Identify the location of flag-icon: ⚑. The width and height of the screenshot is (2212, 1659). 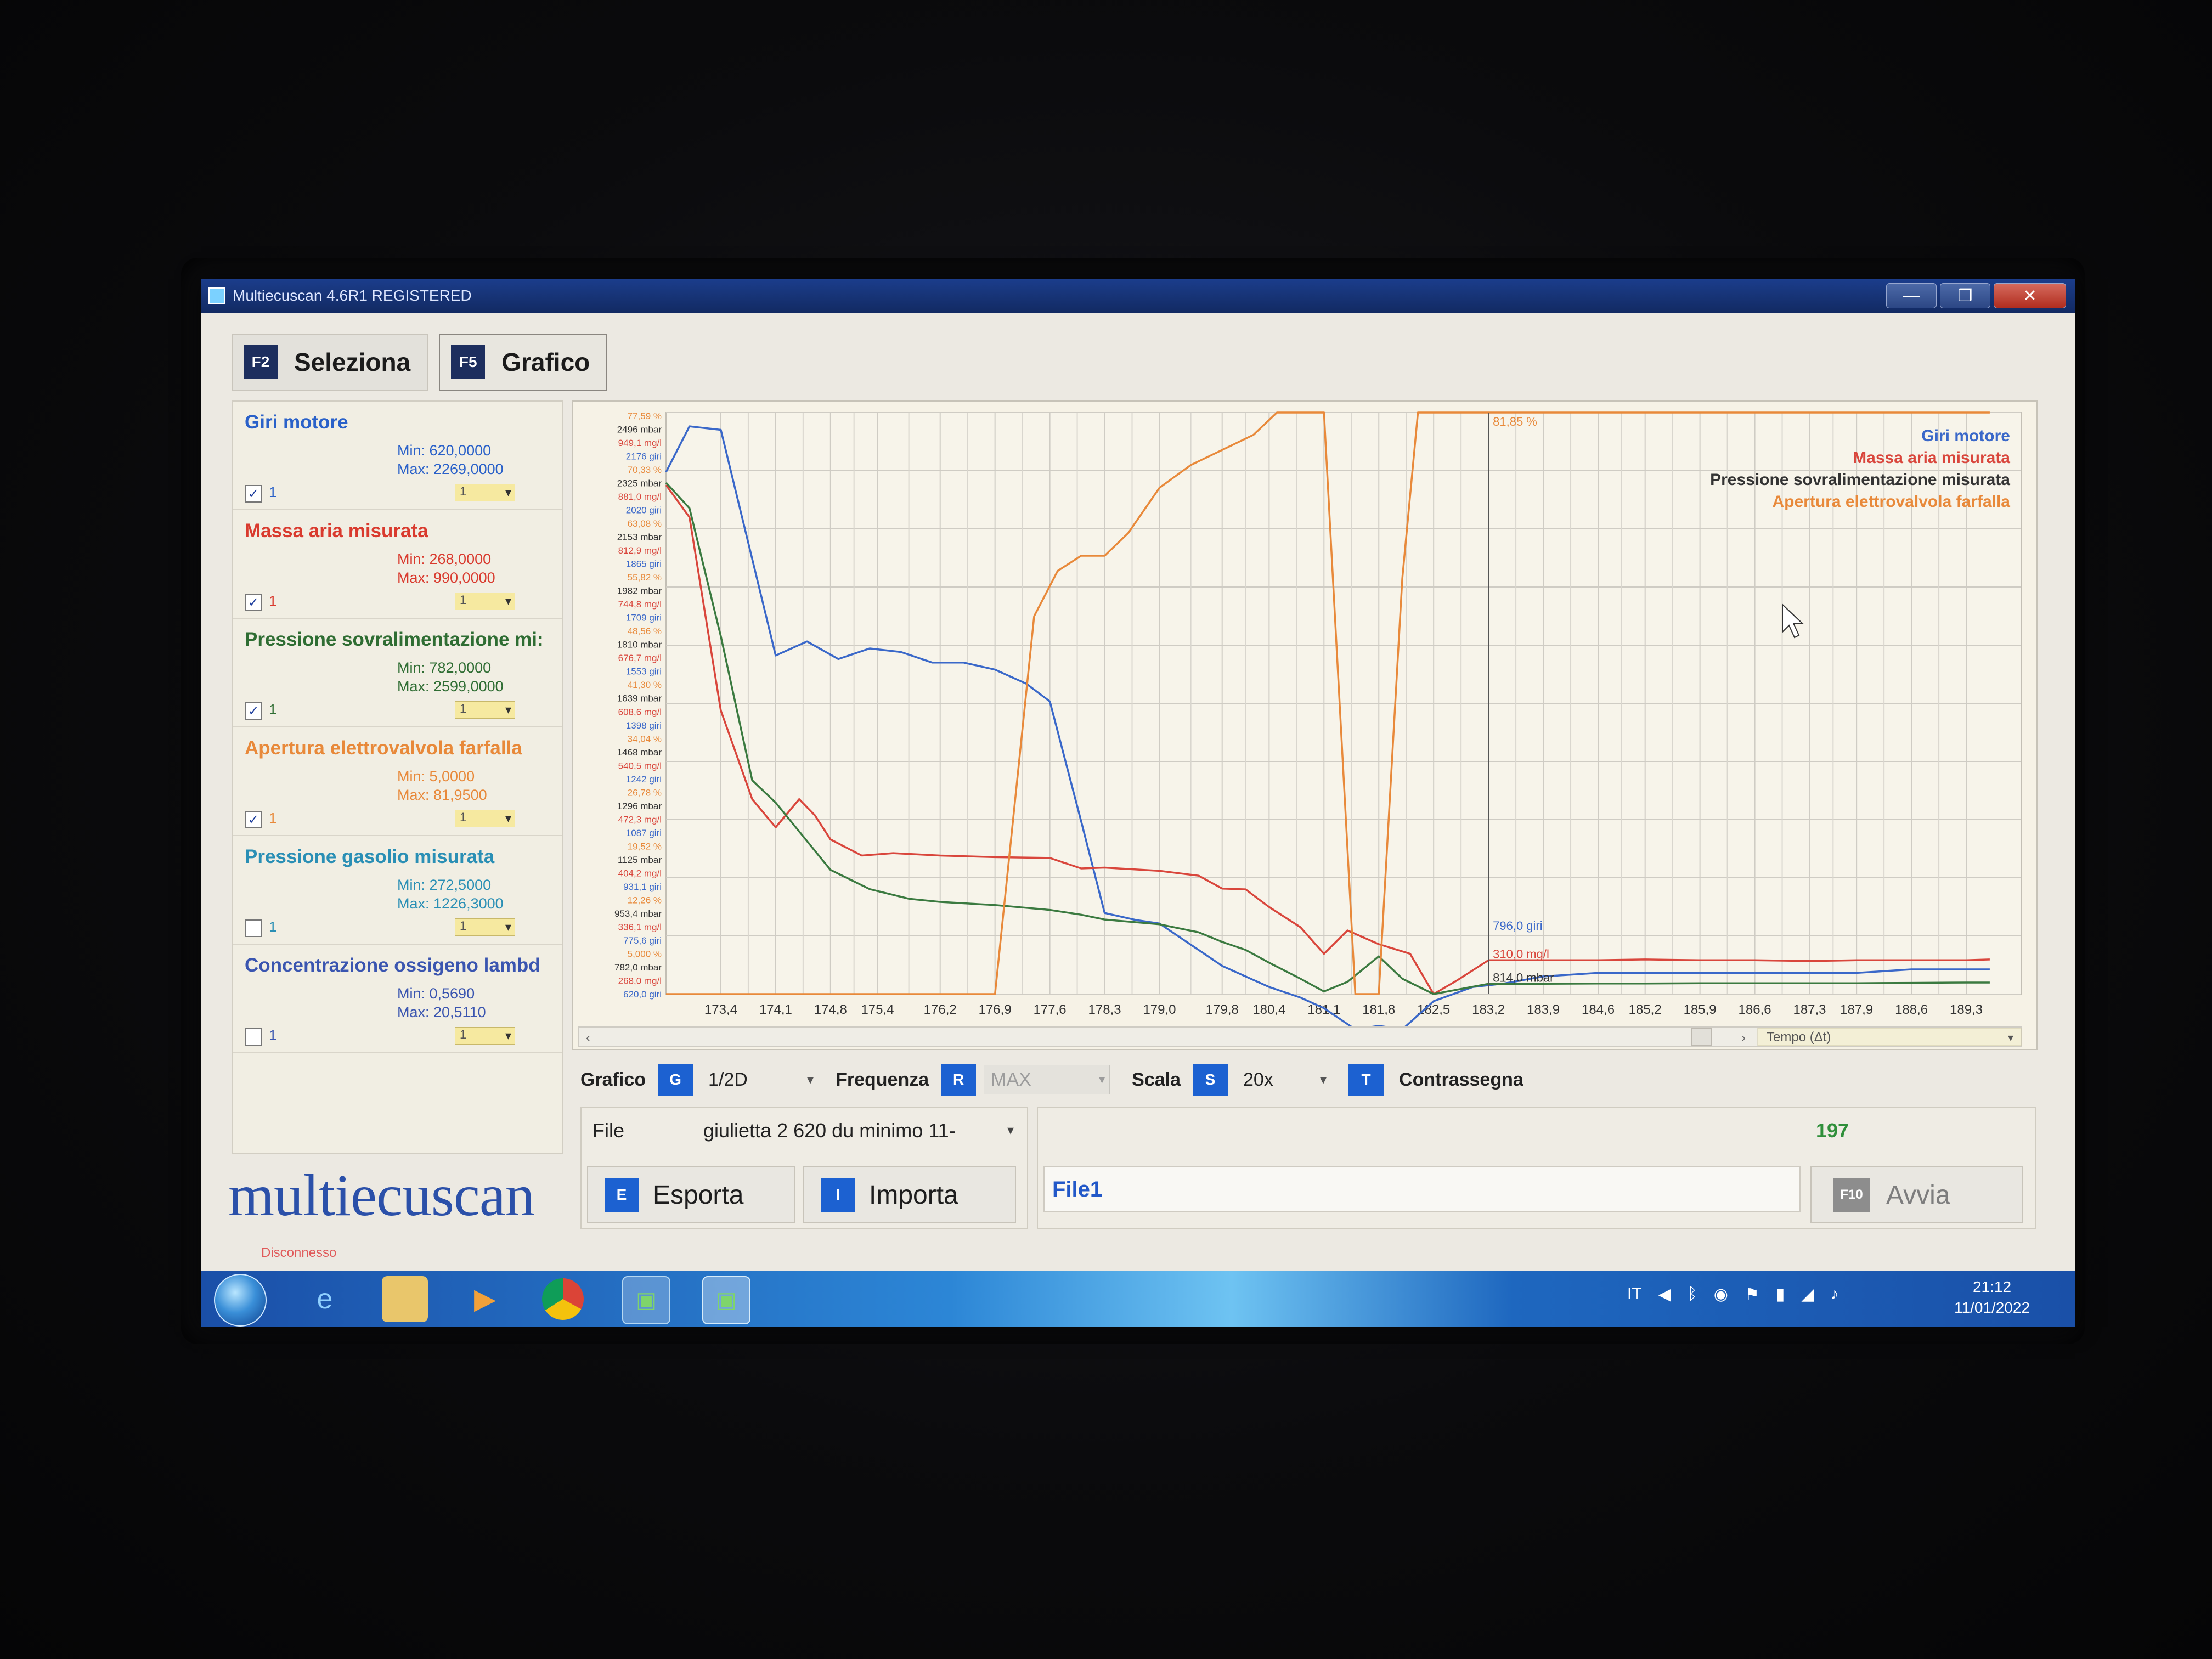
(1752, 1294).